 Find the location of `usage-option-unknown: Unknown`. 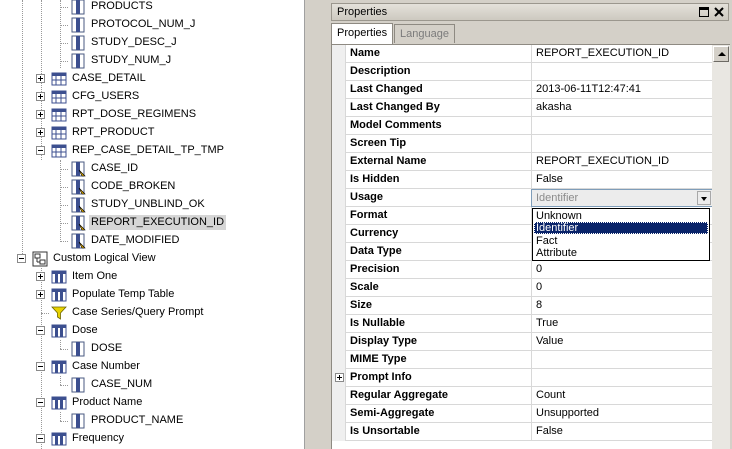

usage-option-unknown: Unknown is located at coordinates (621, 216).